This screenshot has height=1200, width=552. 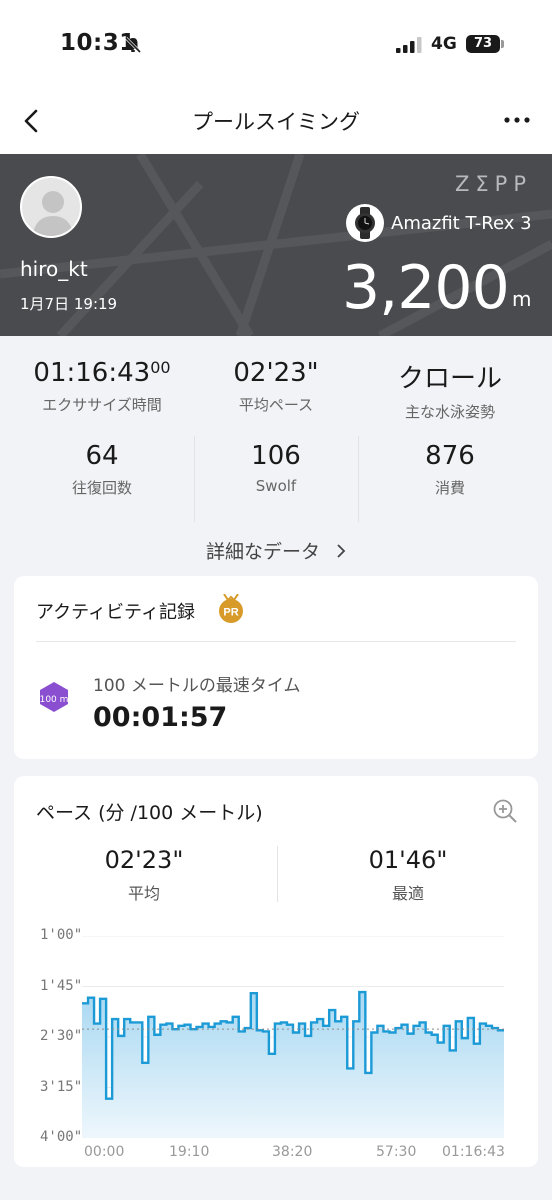 I want to click on chevron-right-icon, so click(x=341, y=551).